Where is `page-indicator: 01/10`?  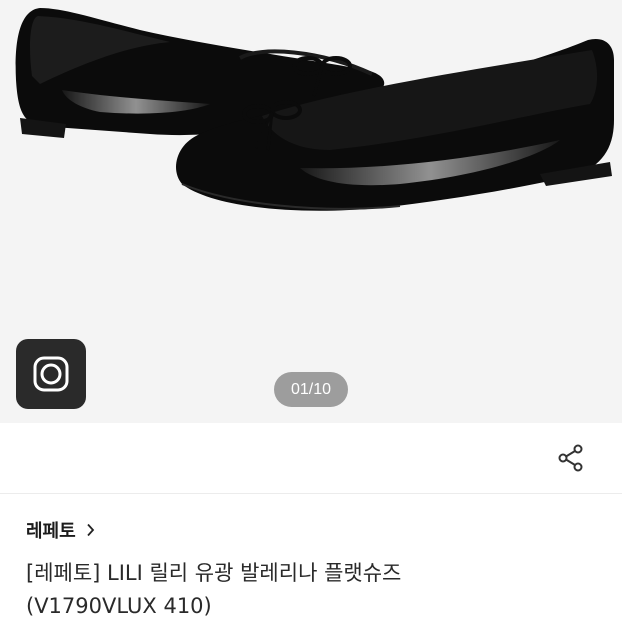 page-indicator: 01/10 is located at coordinates (311, 389).